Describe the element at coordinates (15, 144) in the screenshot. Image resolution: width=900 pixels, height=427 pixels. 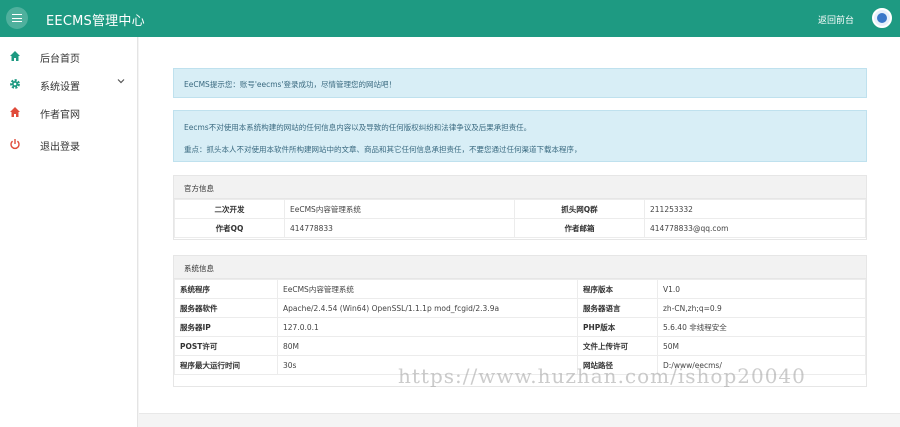
I see `power-icon` at that location.